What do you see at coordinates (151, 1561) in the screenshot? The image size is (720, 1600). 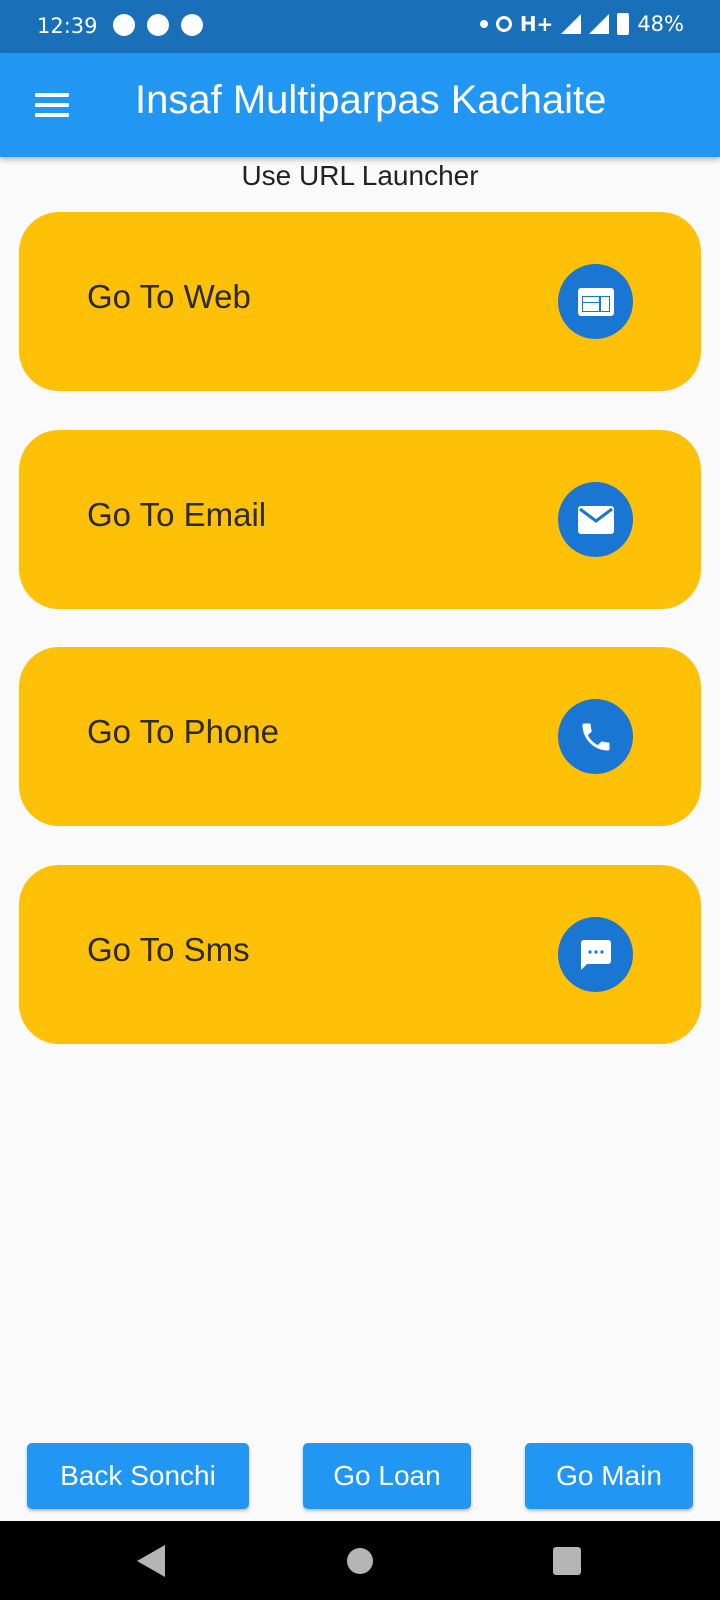 I see `back-icon` at bounding box center [151, 1561].